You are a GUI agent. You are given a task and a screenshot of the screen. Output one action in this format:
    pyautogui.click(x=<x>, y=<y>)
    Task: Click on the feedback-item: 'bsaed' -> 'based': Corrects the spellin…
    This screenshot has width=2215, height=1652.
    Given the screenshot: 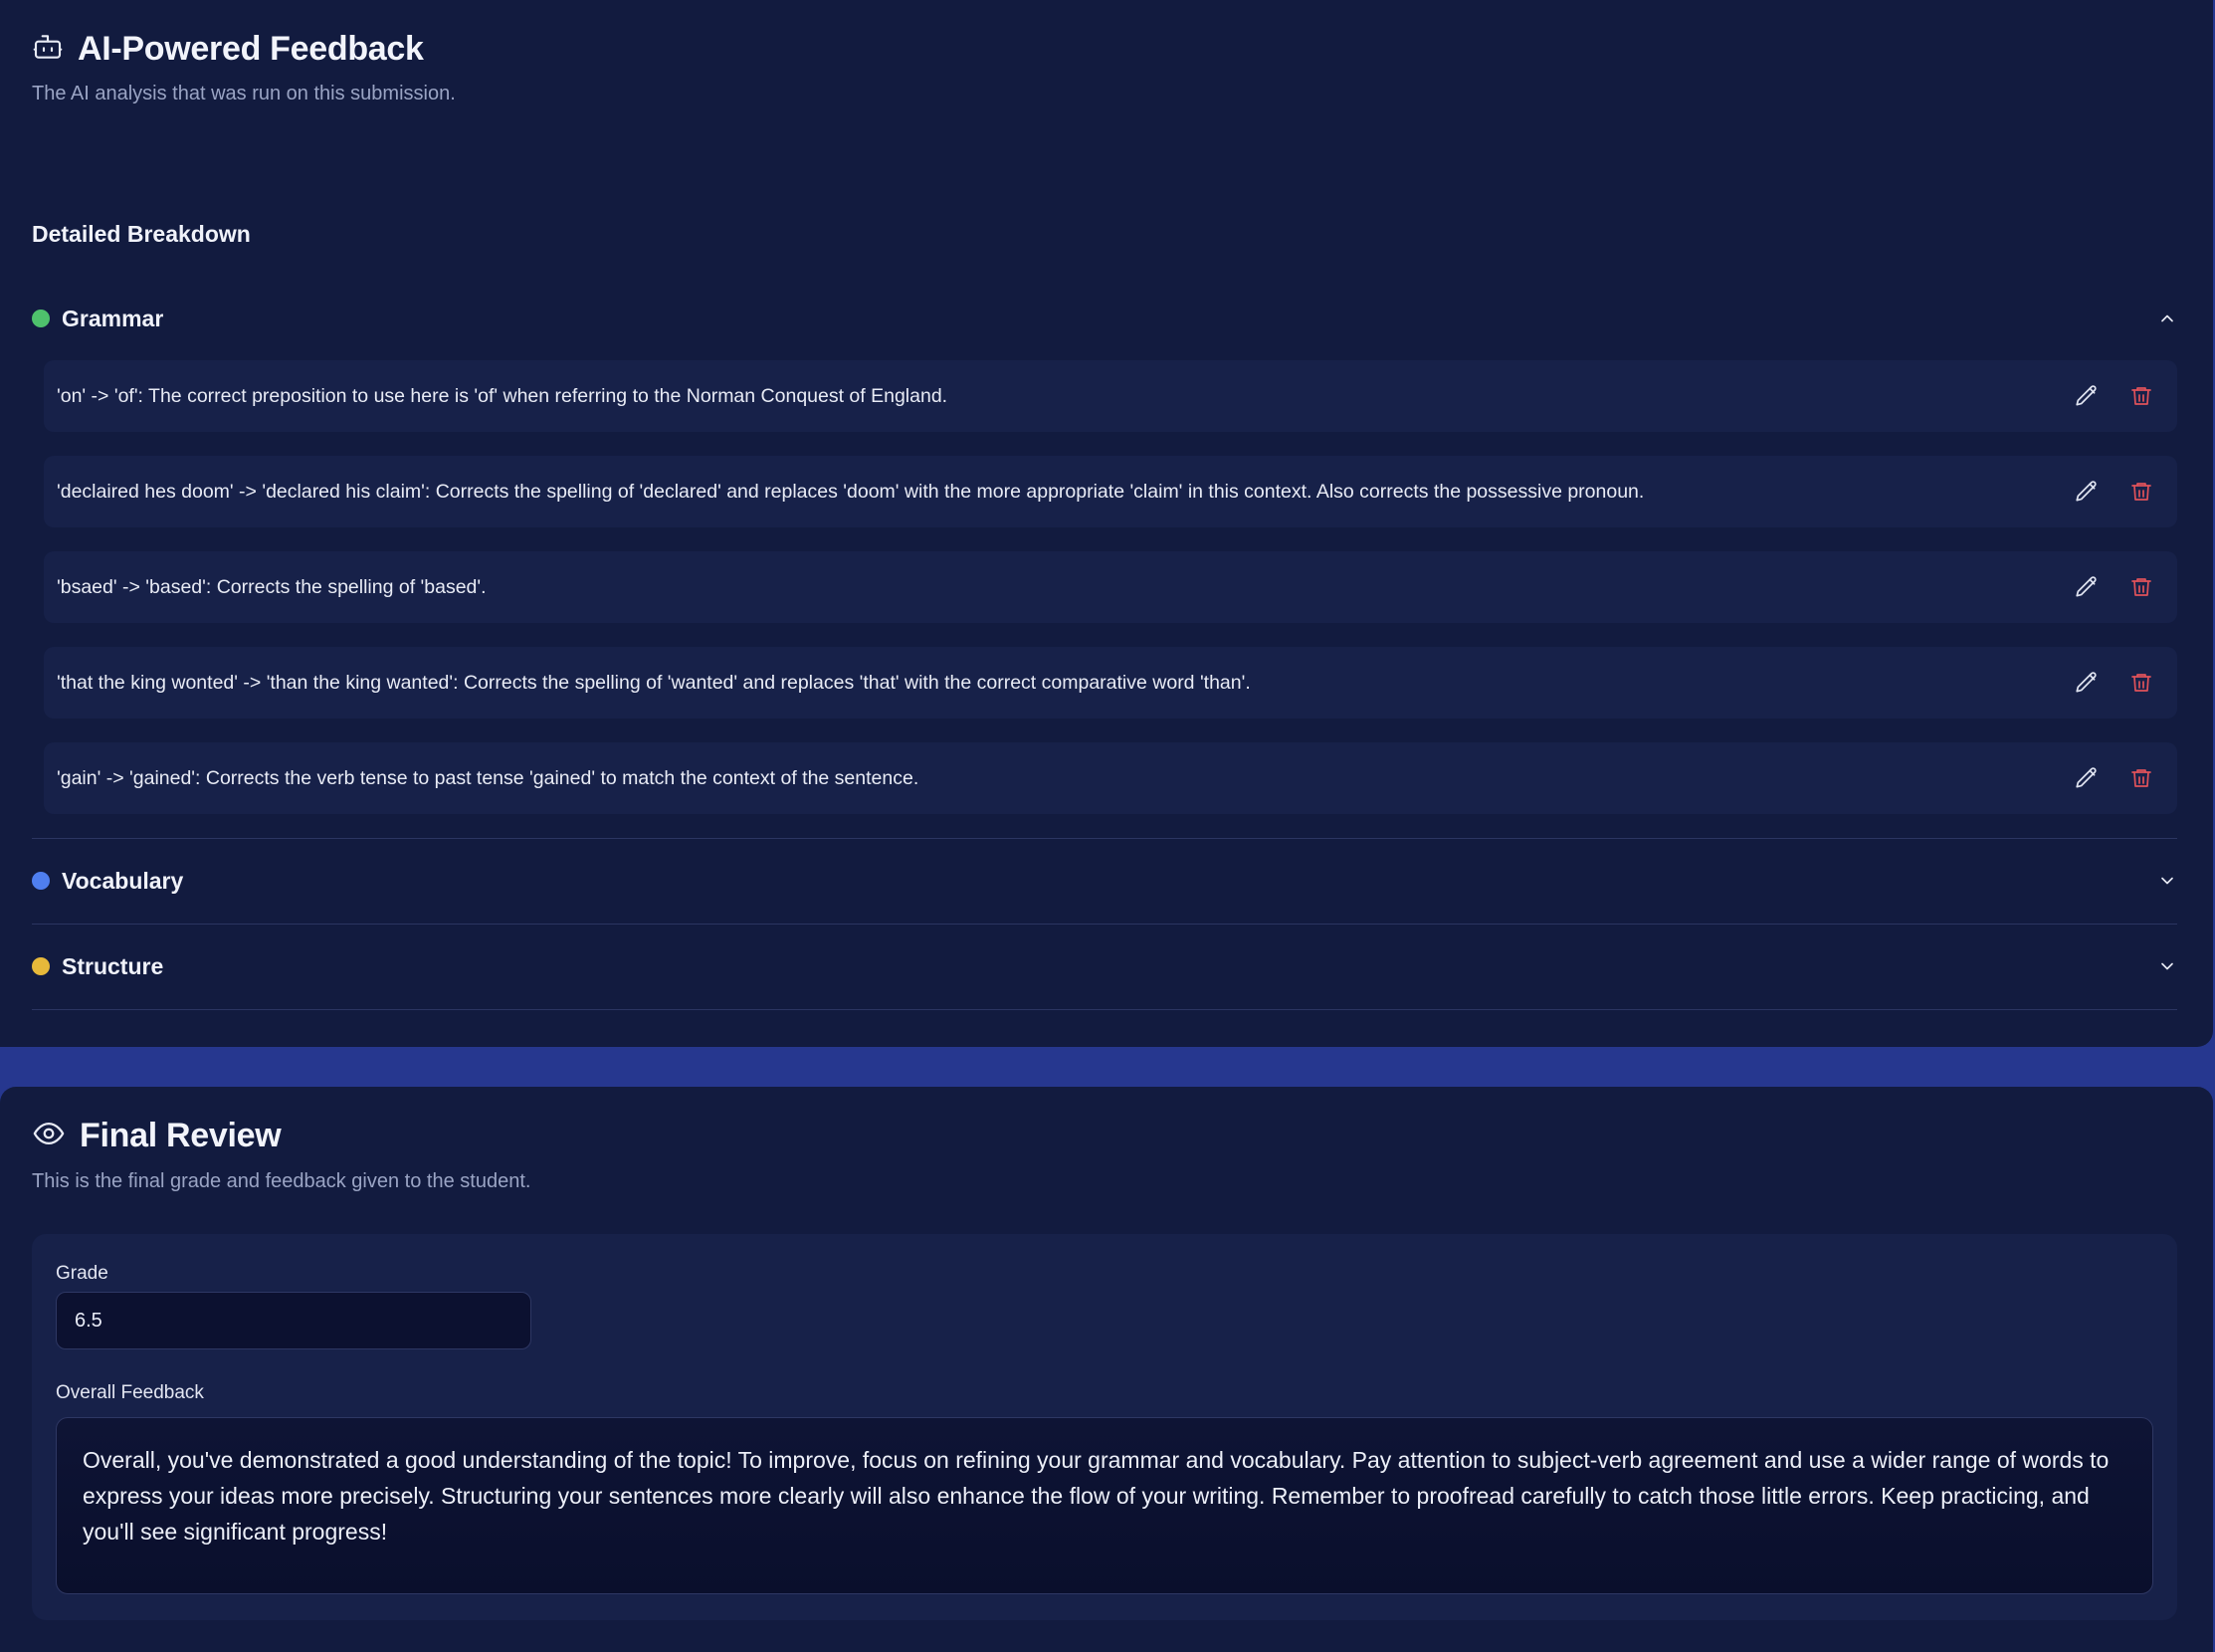 What is the action you would take?
    pyautogui.click(x=1110, y=587)
    